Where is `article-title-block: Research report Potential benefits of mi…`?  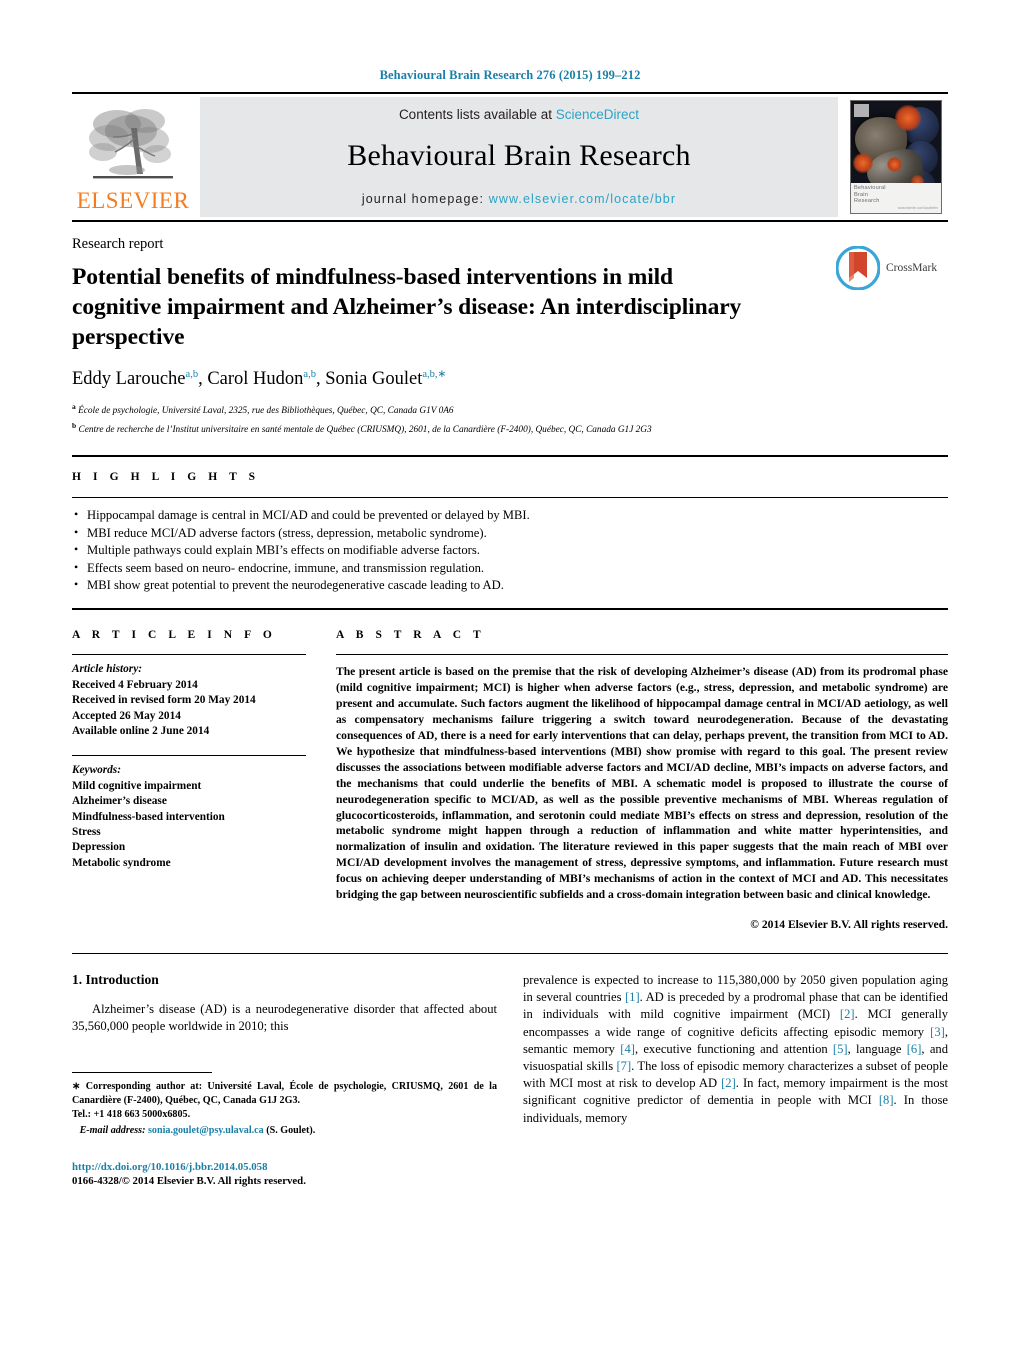 article-title-block: Research report Potential benefits of mi… is located at coordinates (510, 329).